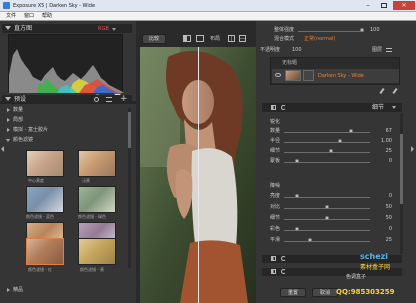 This screenshot has width=416, height=303. Describe the element at coordinates (129, 188) in the screenshot. I see `preset-scrollbar` at that location.